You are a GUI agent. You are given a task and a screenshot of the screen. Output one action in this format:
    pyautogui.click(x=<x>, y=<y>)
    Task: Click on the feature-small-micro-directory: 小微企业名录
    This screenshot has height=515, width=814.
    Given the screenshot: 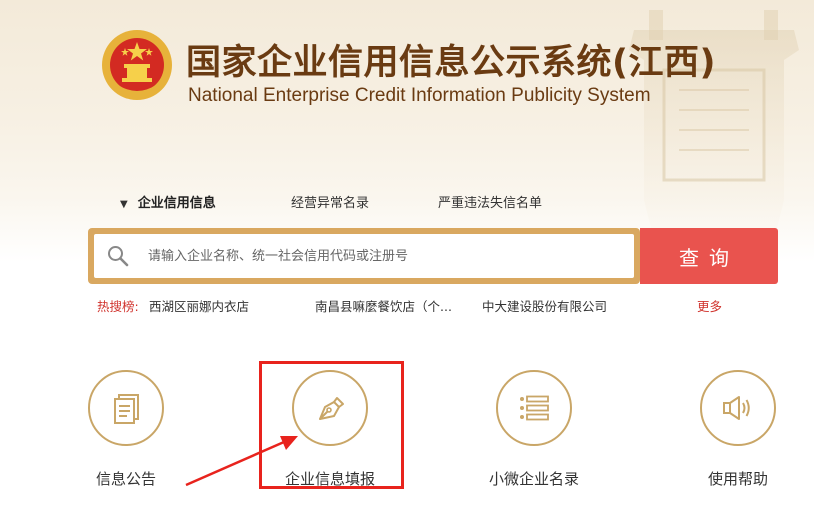 What is the action you would take?
    pyautogui.click(x=534, y=435)
    